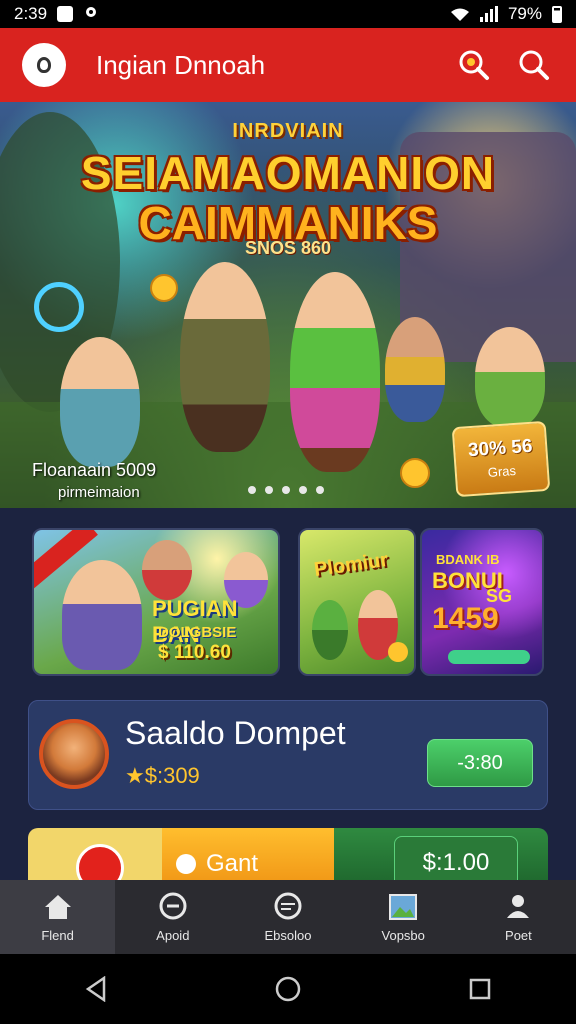  Describe the element at coordinates (194, 652) in the screenshot. I see `promo-1-price: $ 110.60` at that location.